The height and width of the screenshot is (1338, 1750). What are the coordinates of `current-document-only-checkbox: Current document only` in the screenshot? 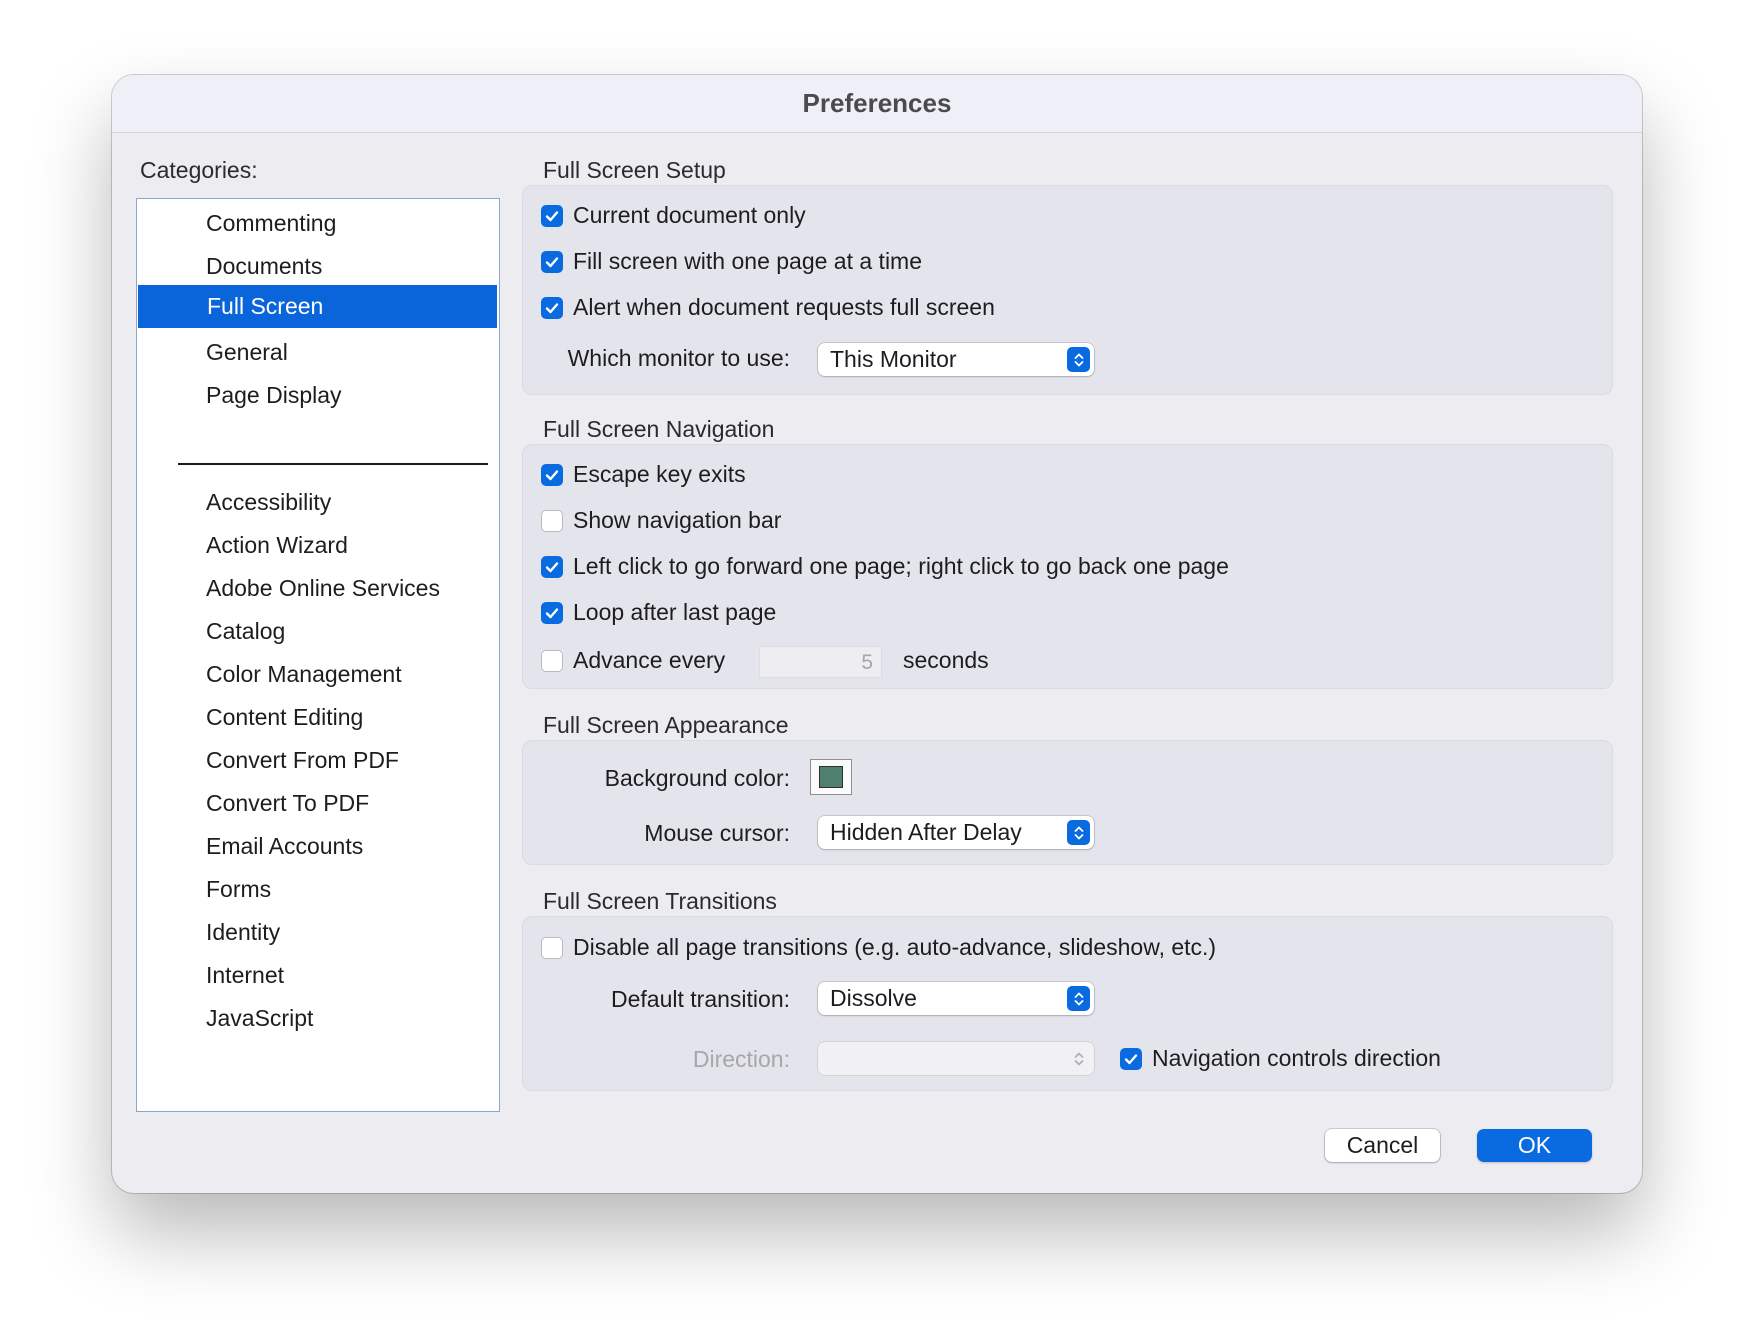 It's located at (673, 215).